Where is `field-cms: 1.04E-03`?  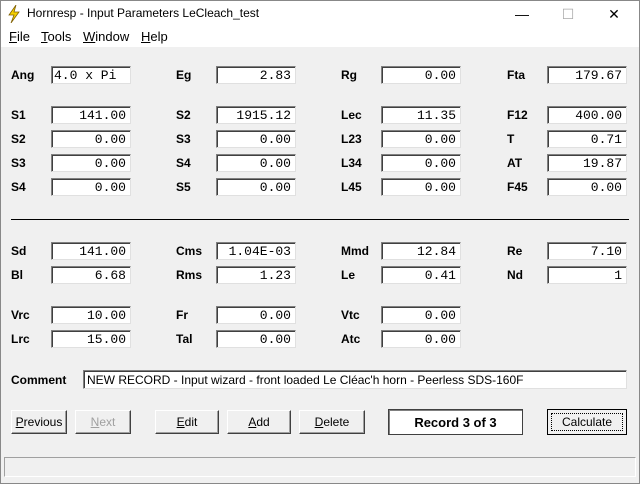
field-cms: 1.04E-03 is located at coordinates (256, 251).